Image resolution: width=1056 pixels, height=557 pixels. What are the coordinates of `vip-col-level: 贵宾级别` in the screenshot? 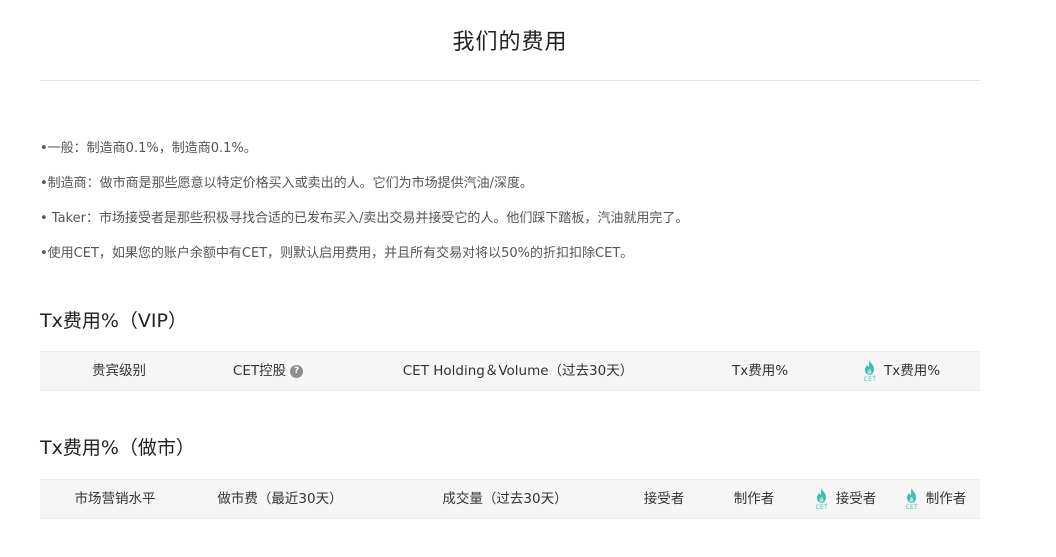 It's located at (119, 371).